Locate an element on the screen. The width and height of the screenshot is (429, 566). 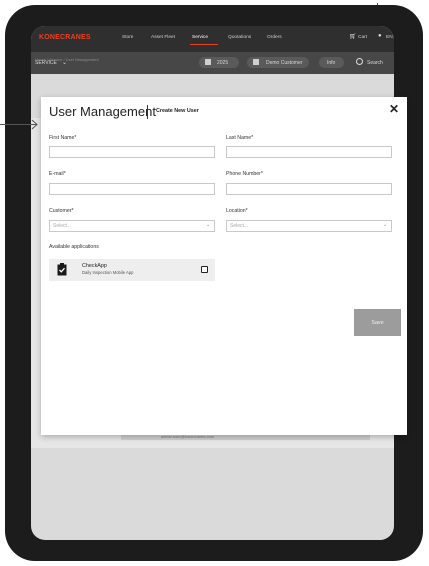
brand-logo: KONECRANES is located at coordinates (65, 37).